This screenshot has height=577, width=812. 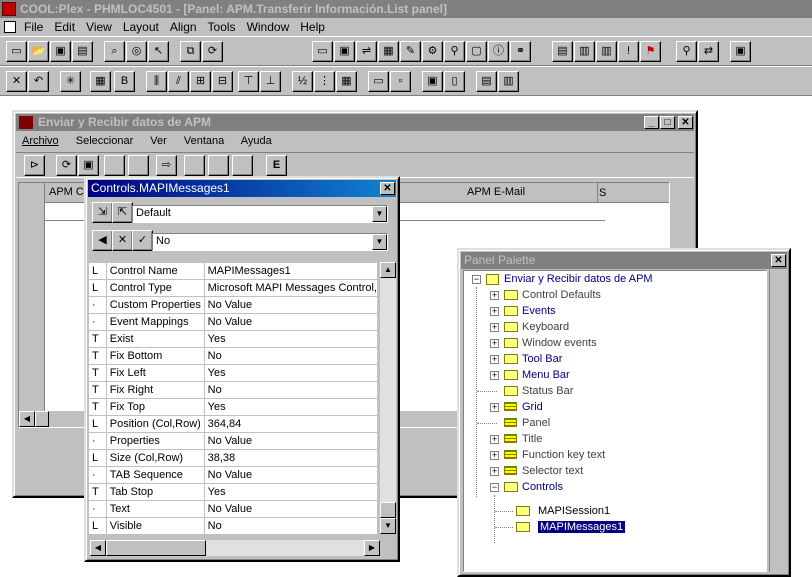 What do you see at coordinates (532, 407) in the screenshot?
I see `tree-item: Grid` at bounding box center [532, 407].